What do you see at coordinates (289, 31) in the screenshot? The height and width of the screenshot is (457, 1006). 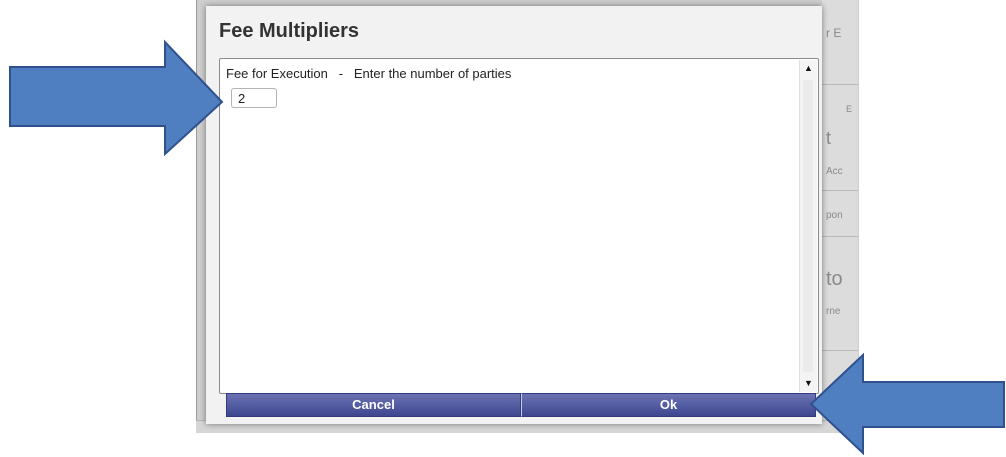 I see `dialog-title: Fee Multipliers` at bounding box center [289, 31].